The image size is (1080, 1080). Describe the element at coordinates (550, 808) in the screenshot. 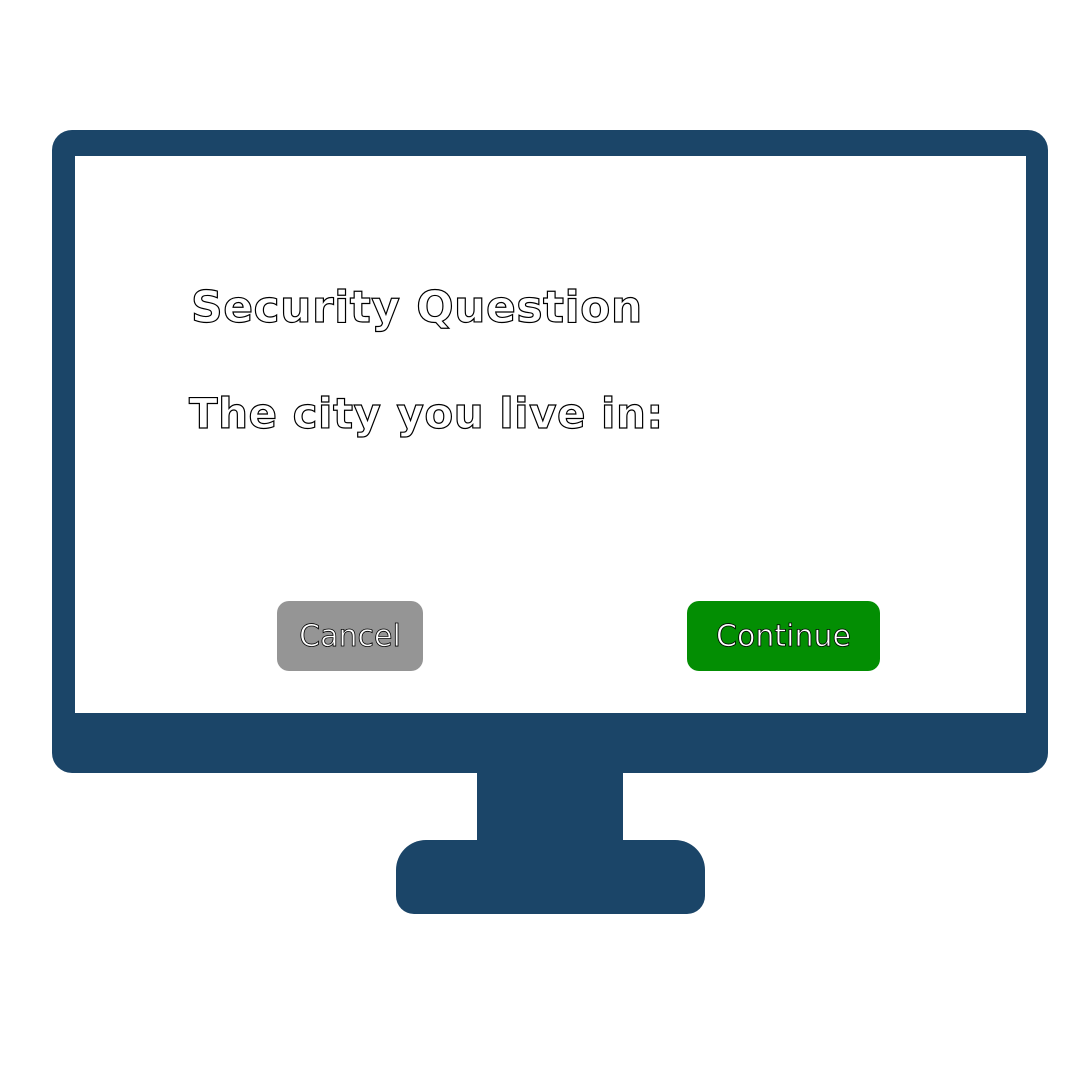

I see `monitor-stand-neck` at that location.